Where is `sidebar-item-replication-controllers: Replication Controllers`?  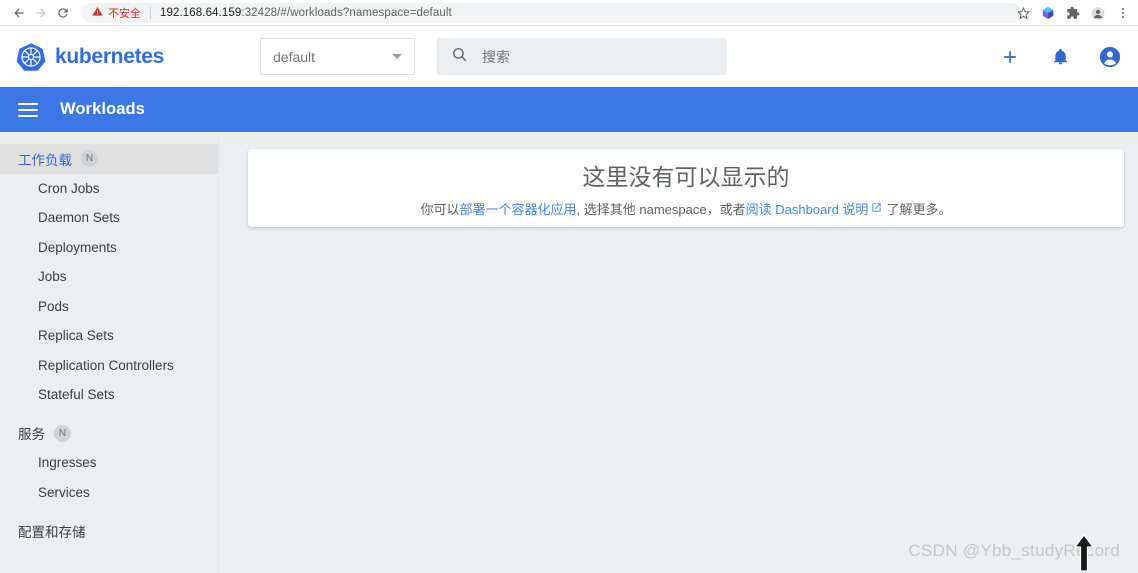 sidebar-item-replication-controllers: Replication Controllers is located at coordinates (109, 366).